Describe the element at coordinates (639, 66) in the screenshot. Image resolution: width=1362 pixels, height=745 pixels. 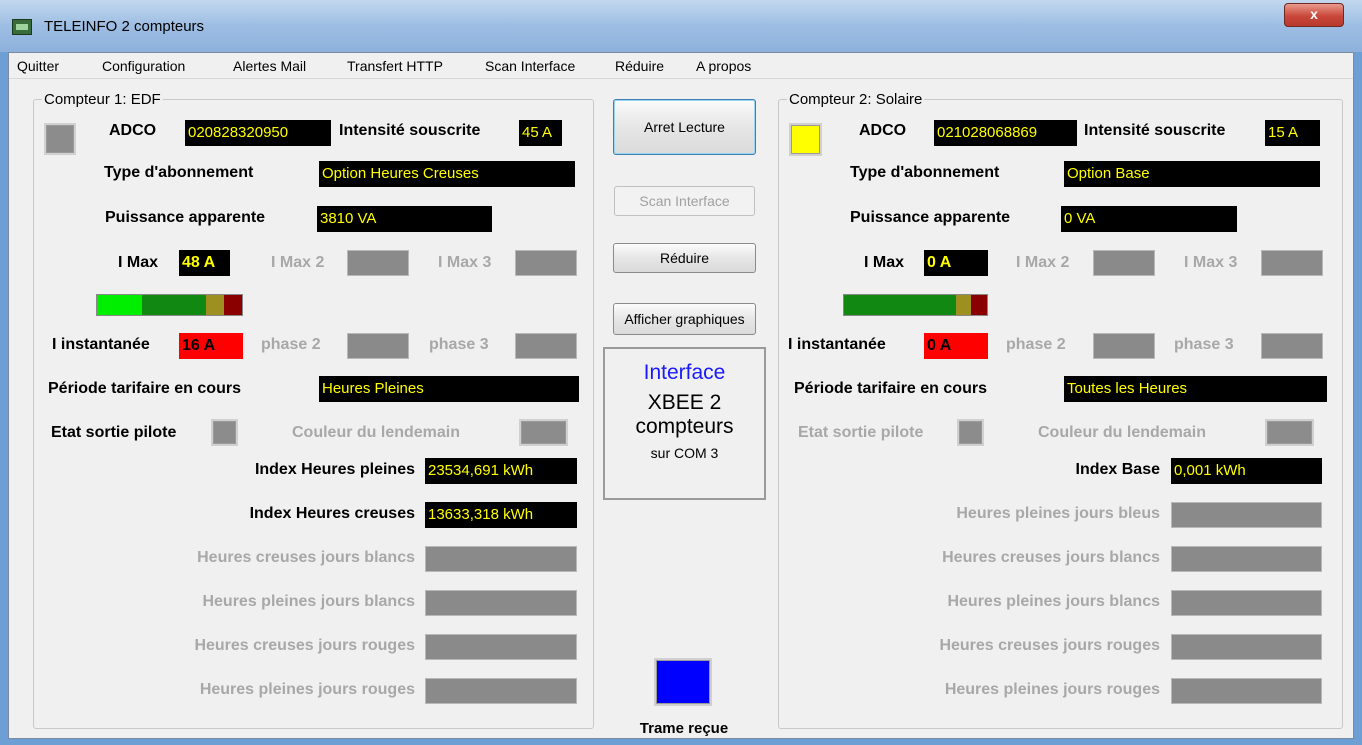
I see `menu-reduire: Réduire` at that location.